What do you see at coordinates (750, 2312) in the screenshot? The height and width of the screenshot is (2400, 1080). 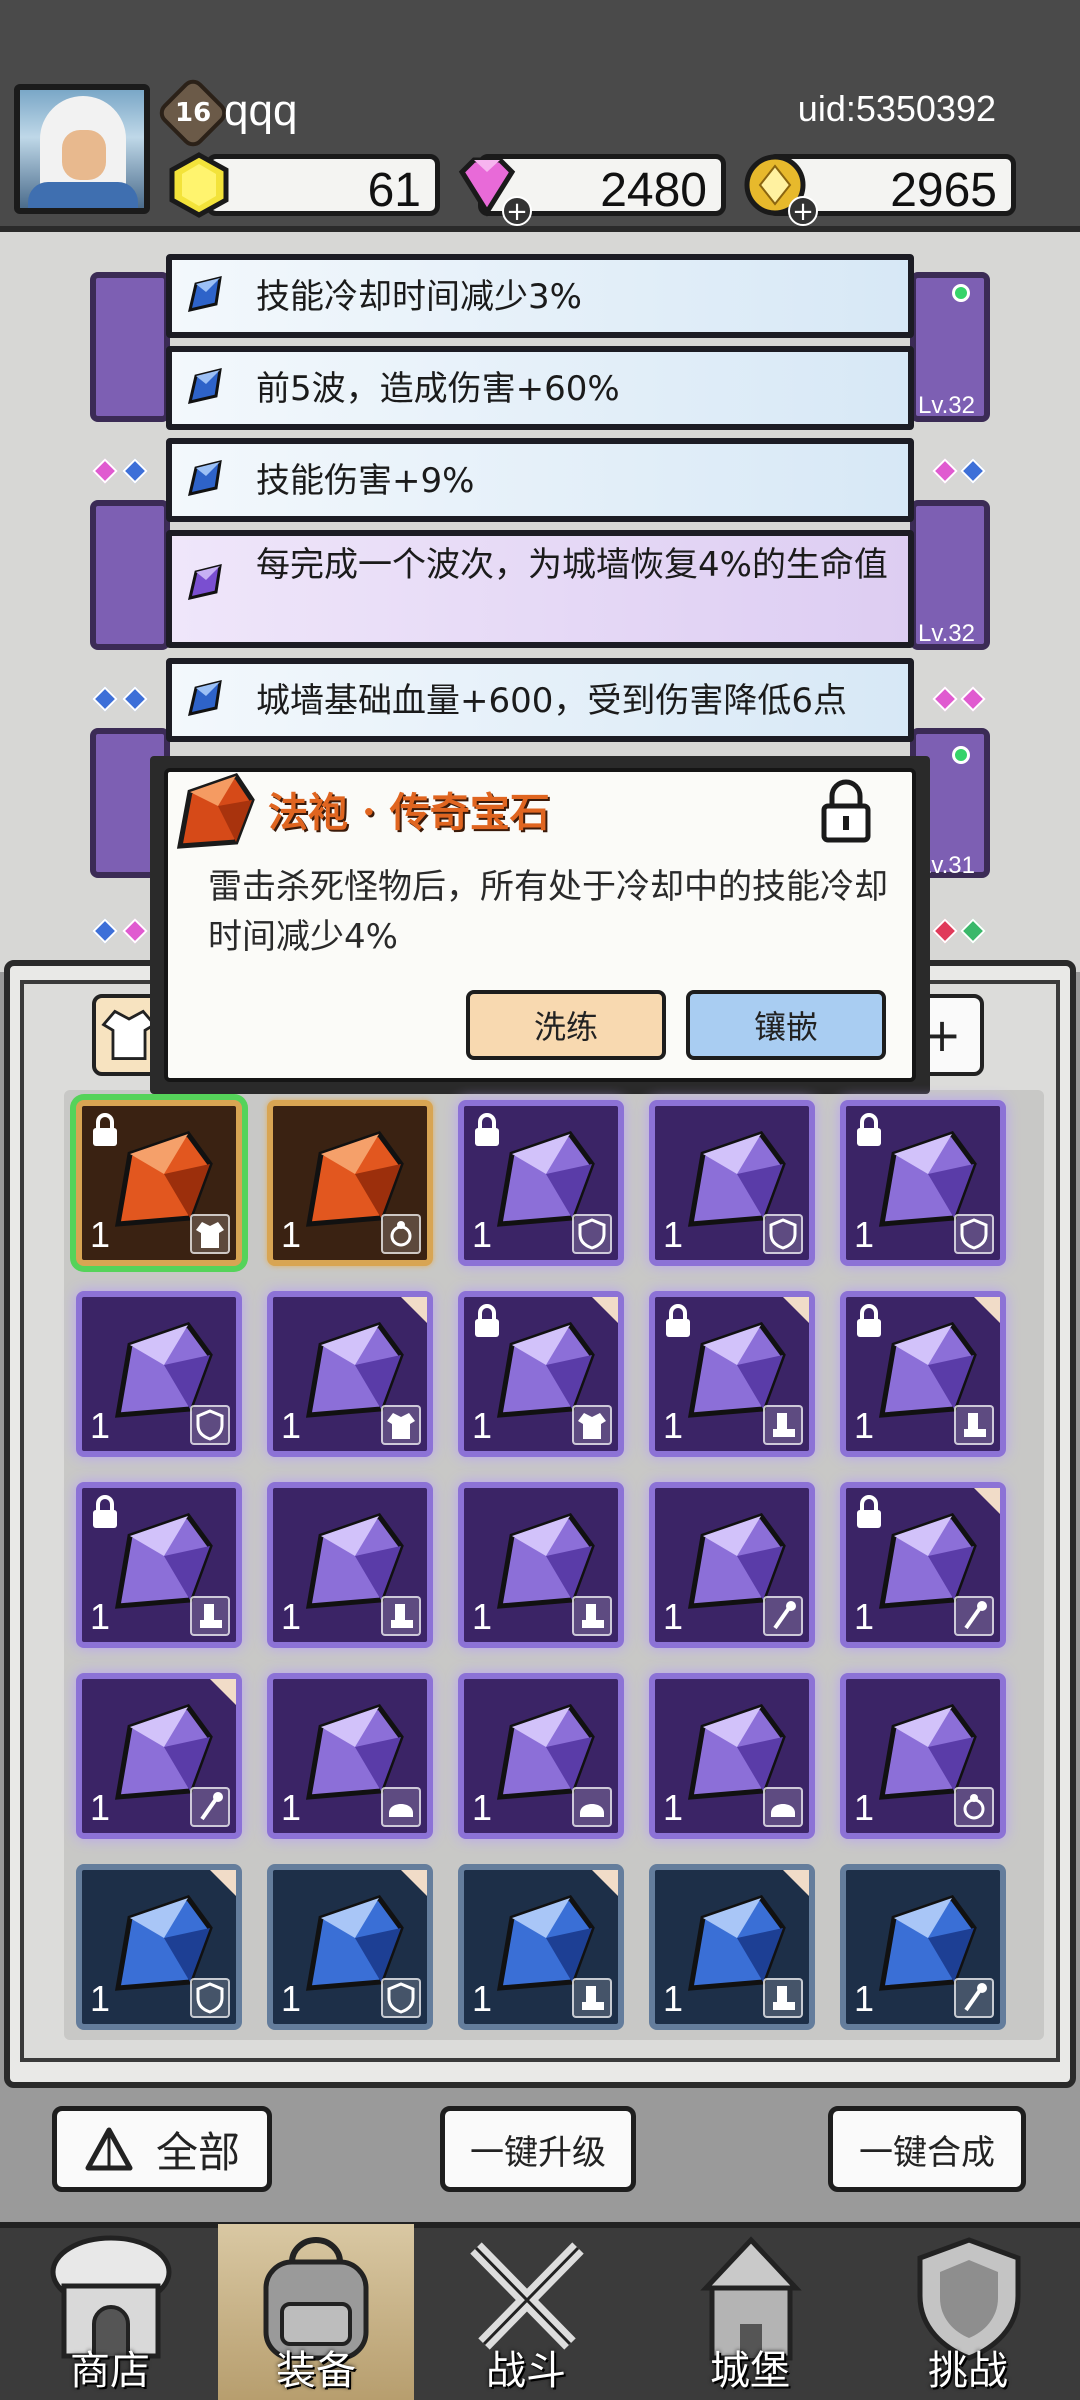 I see `nav-castle: 城堡` at bounding box center [750, 2312].